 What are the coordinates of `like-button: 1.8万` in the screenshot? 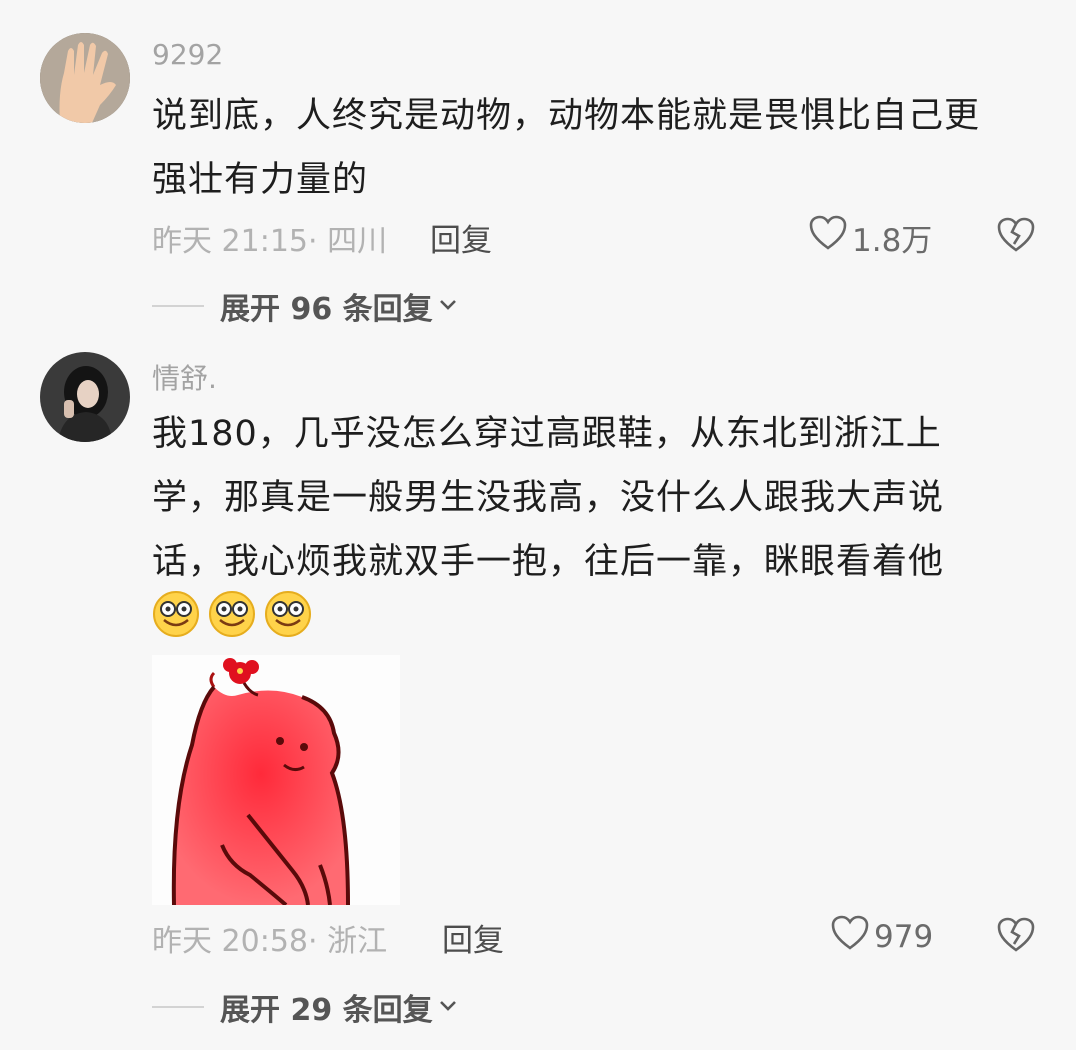 It's located at (870, 237).